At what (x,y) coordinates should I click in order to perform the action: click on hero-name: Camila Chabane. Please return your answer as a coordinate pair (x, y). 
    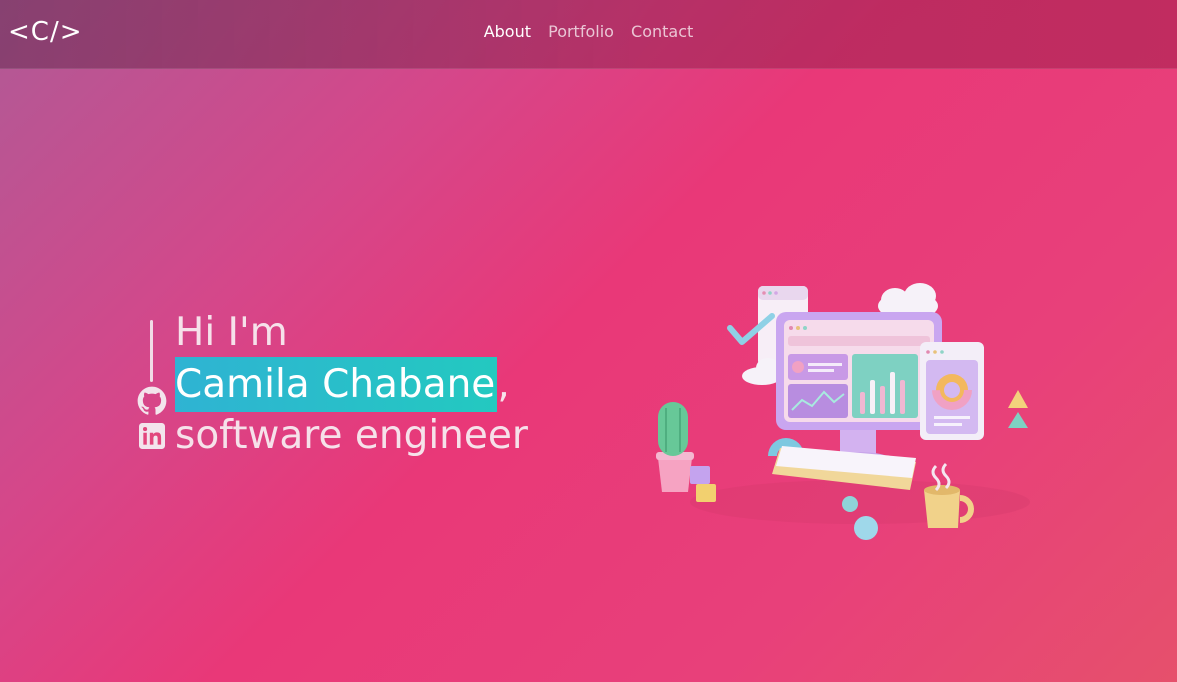
    Looking at the image, I should click on (336, 384).